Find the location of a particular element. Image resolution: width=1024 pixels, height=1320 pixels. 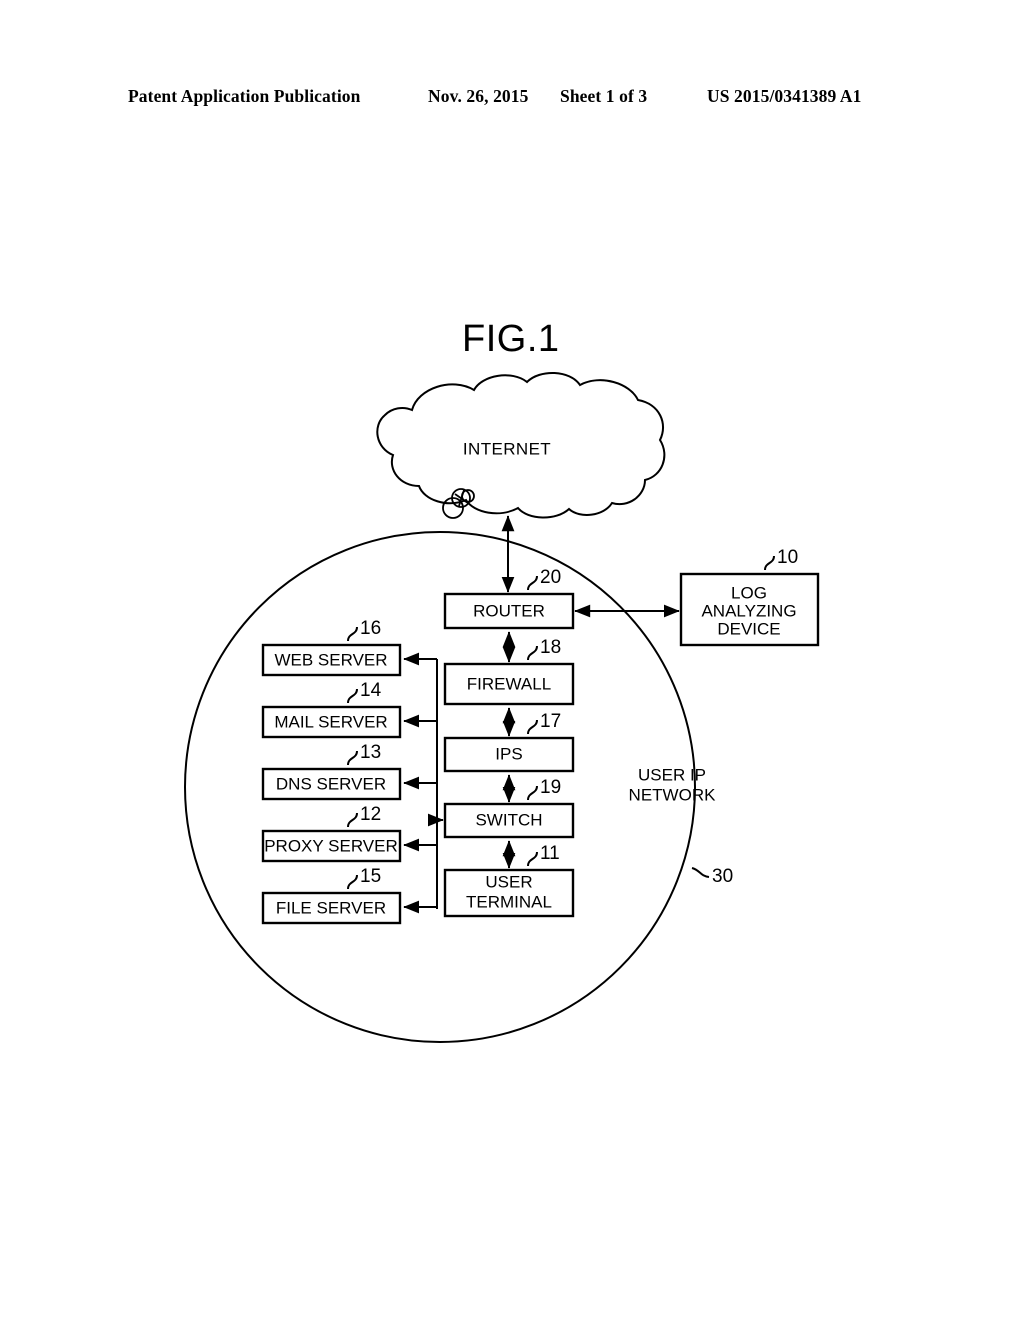

block-router-label: ROUTER is located at coordinates (509, 610).